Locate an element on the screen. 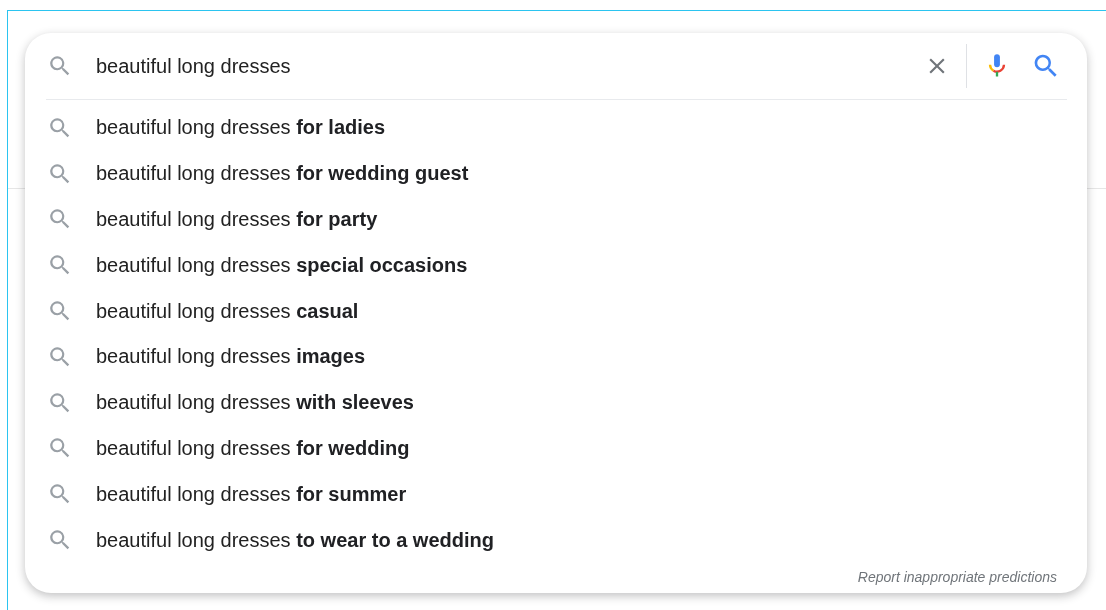  suggestion-item: beautiful long dresses for wedding guest is located at coordinates (282, 174).